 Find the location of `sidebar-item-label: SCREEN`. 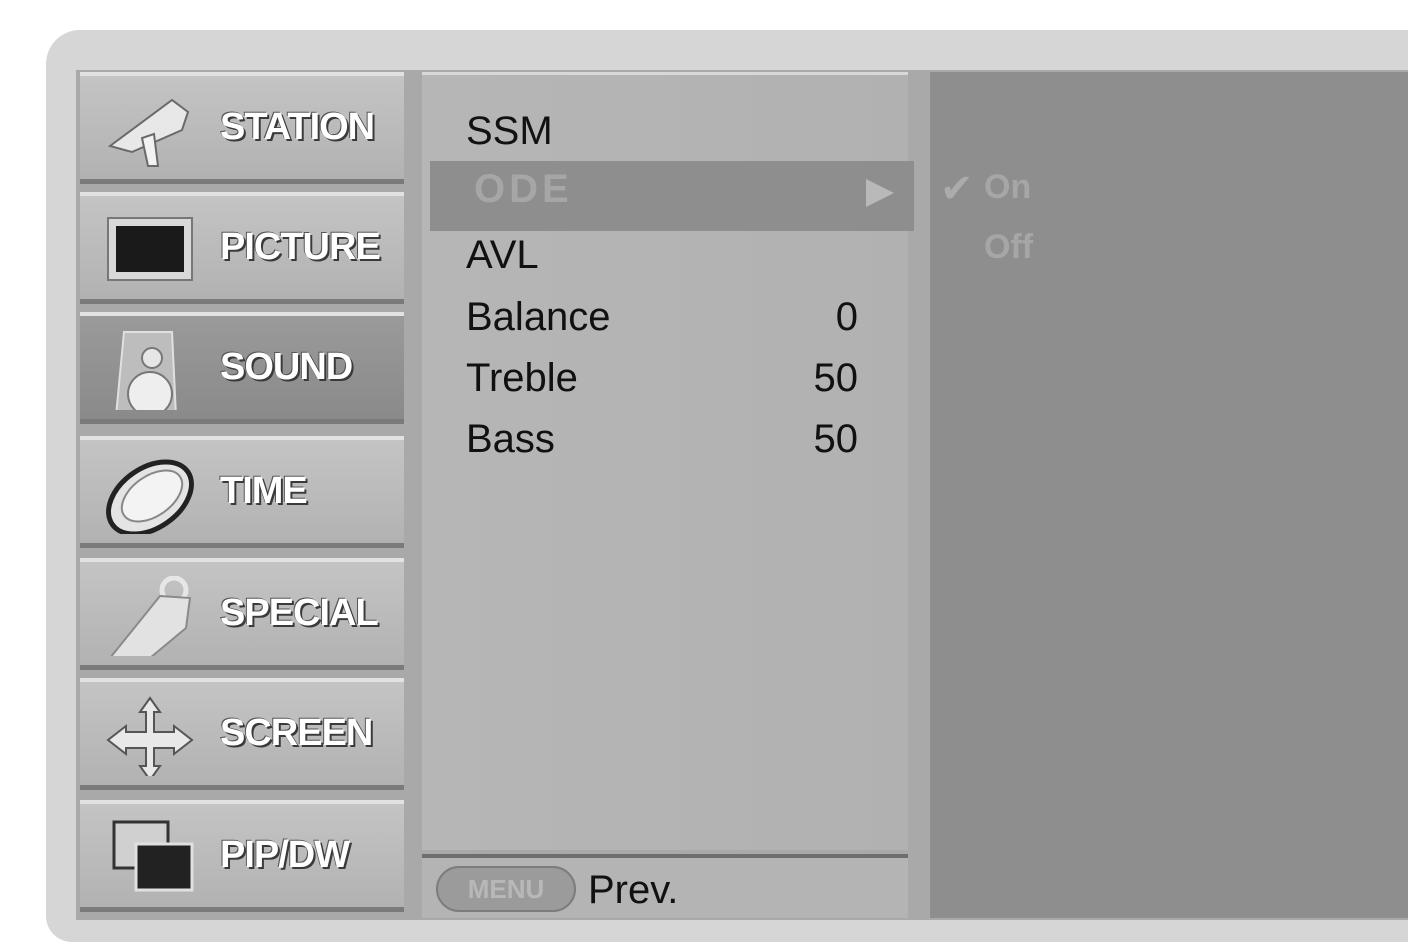

sidebar-item-label: SCREEN is located at coordinates (296, 733).